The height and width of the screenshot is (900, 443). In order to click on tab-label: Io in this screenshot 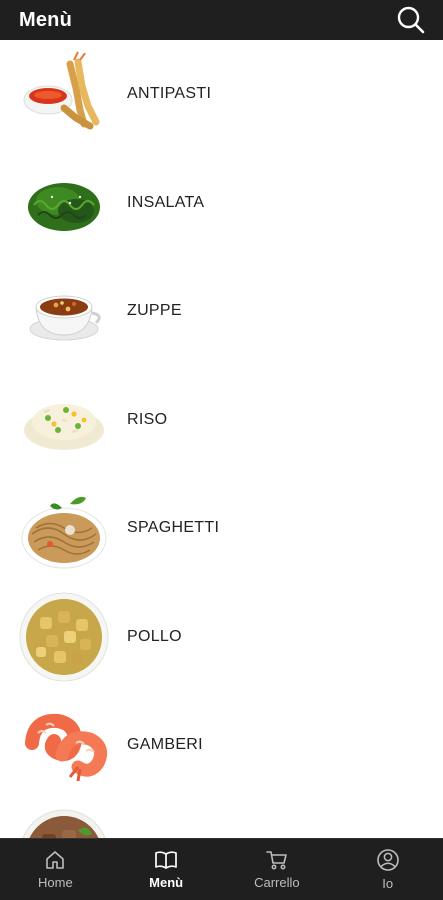, I will do `click(388, 883)`.